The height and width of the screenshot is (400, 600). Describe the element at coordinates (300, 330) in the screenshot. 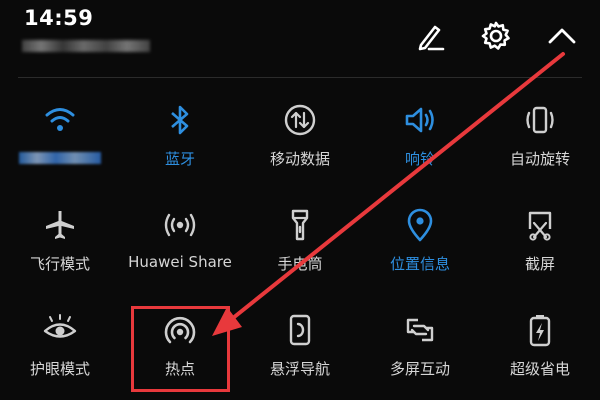

I see `floating-nav-icon` at that location.